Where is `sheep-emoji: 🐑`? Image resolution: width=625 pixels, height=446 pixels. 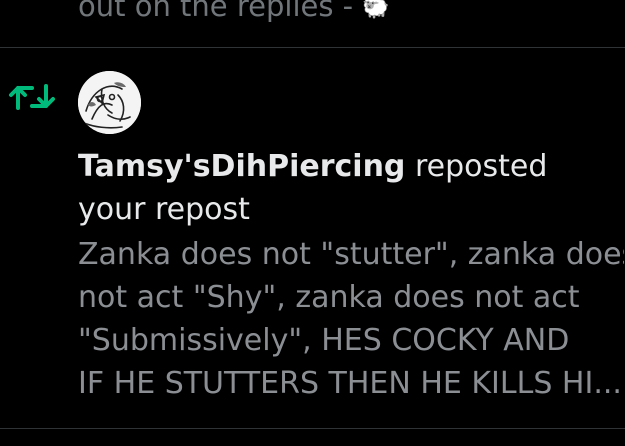 sheep-emoji: 🐑 is located at coordinates (376, 10).